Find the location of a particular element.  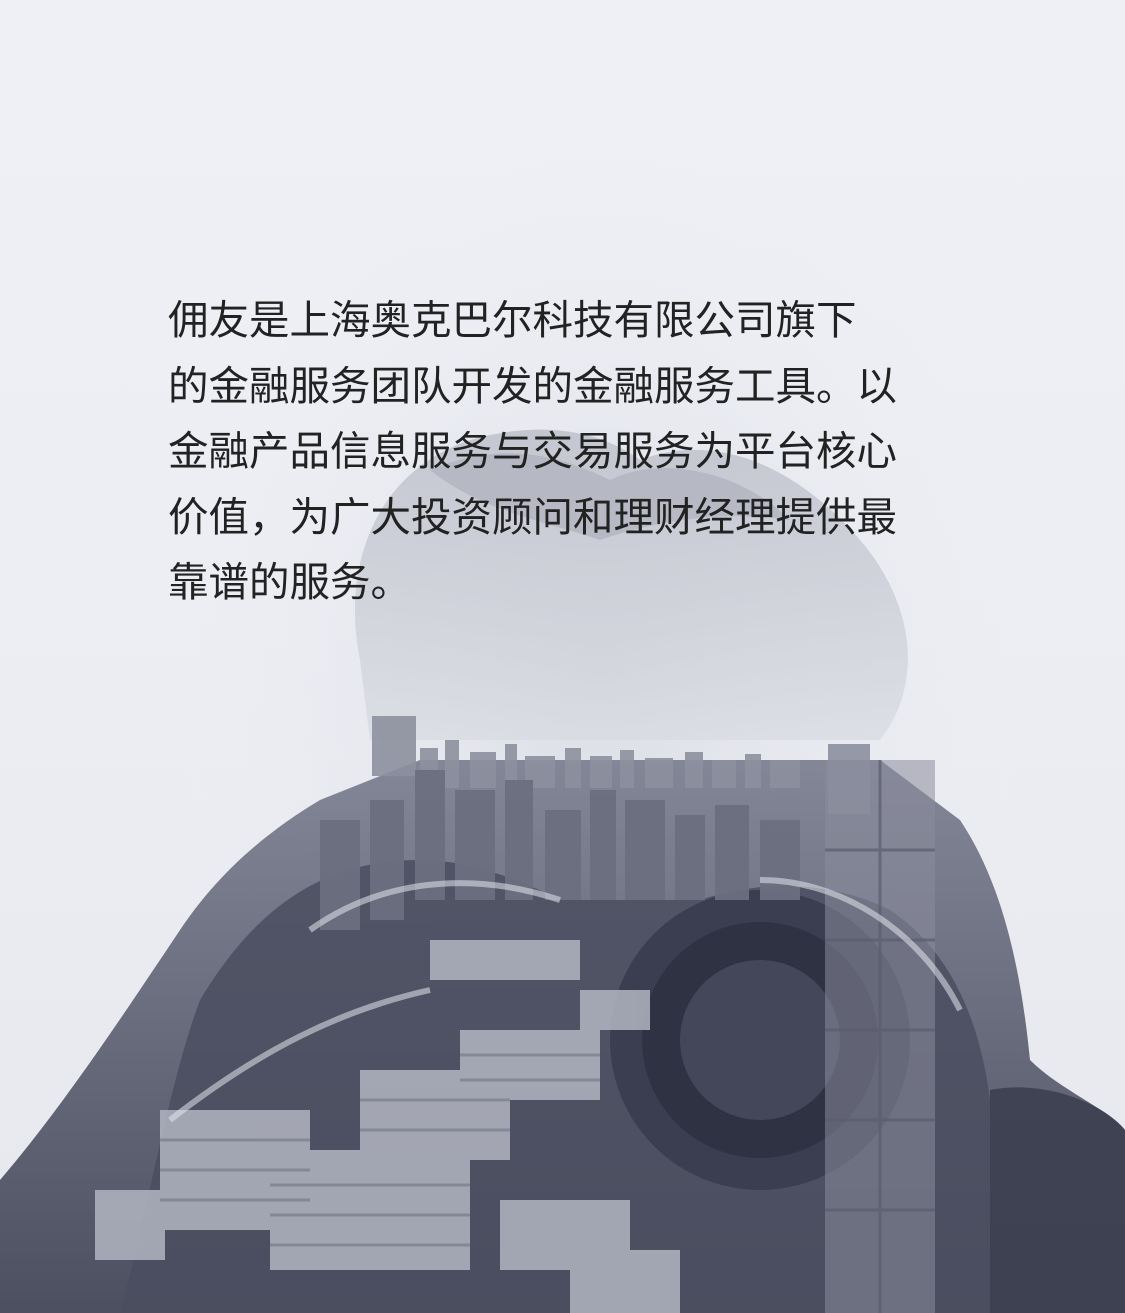

intro-line-5: 靠谱的服务。 is located at coordinates (289, 582).